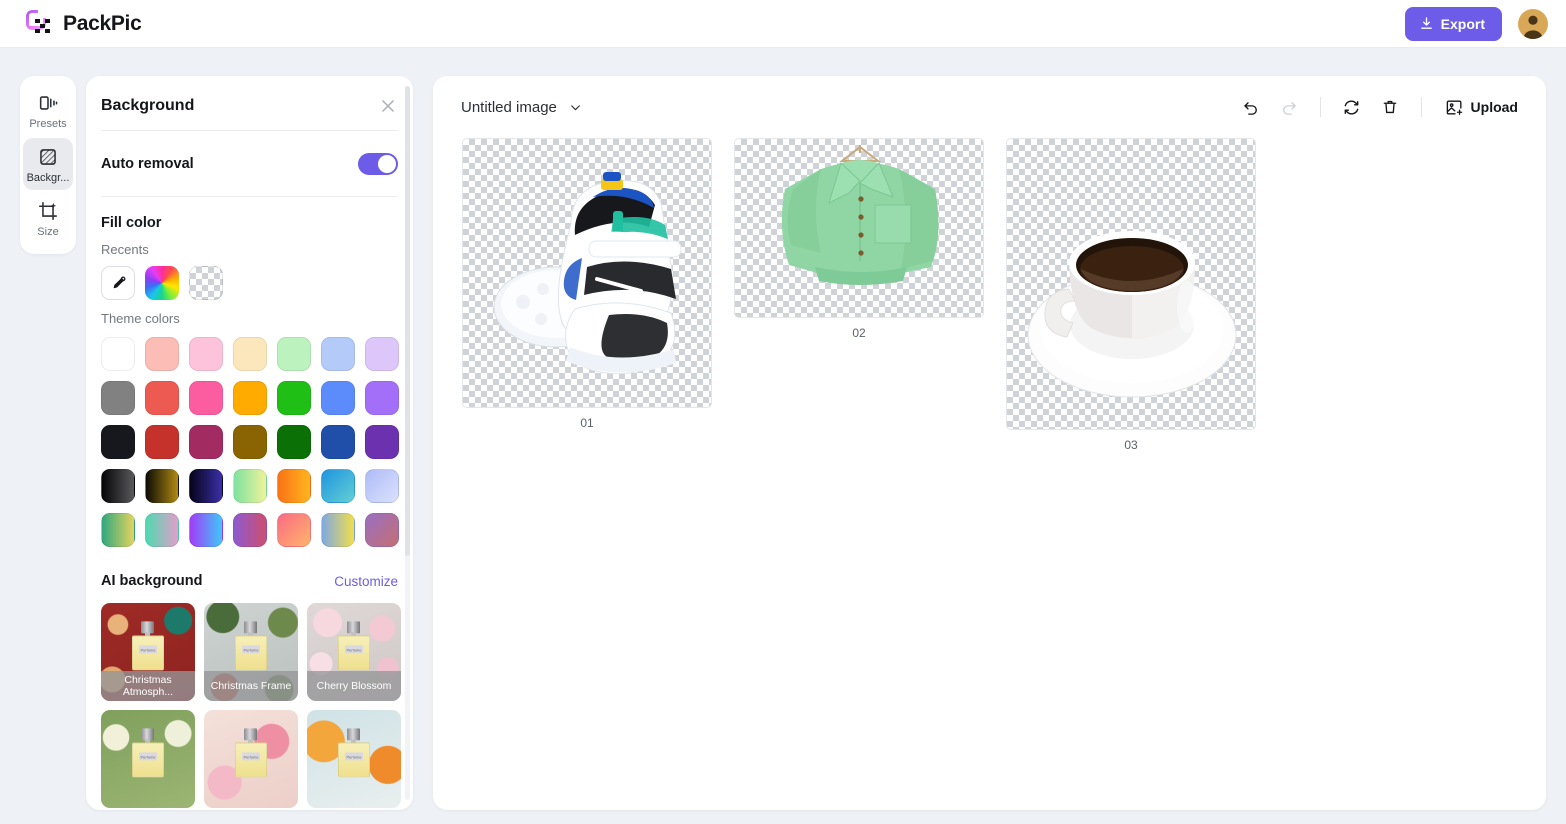 The height and width of the screenshot is (824, 1566). What do you see at coordinates (152, 581) in the screenshot?
I see `ai-background-title: AI background` at bounding box center [152, 581].